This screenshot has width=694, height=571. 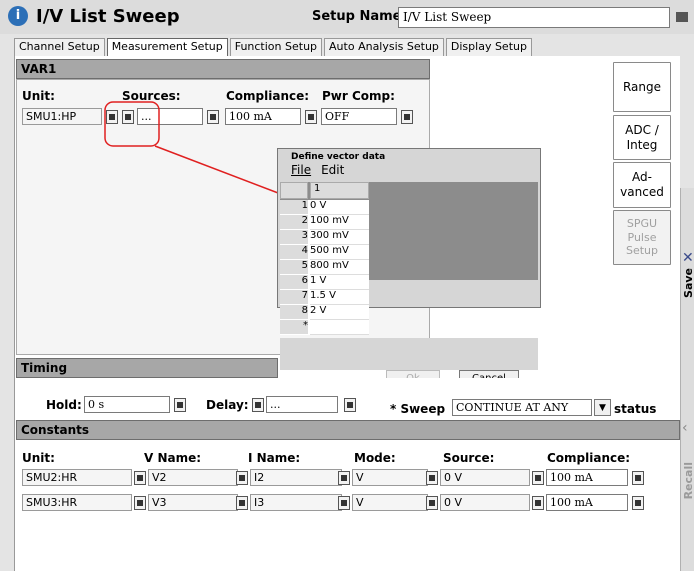 What do you see at coordinates (294, 222) in the screenshot?
I see `grid-row-number: 2` at bounding box center [294, 222].